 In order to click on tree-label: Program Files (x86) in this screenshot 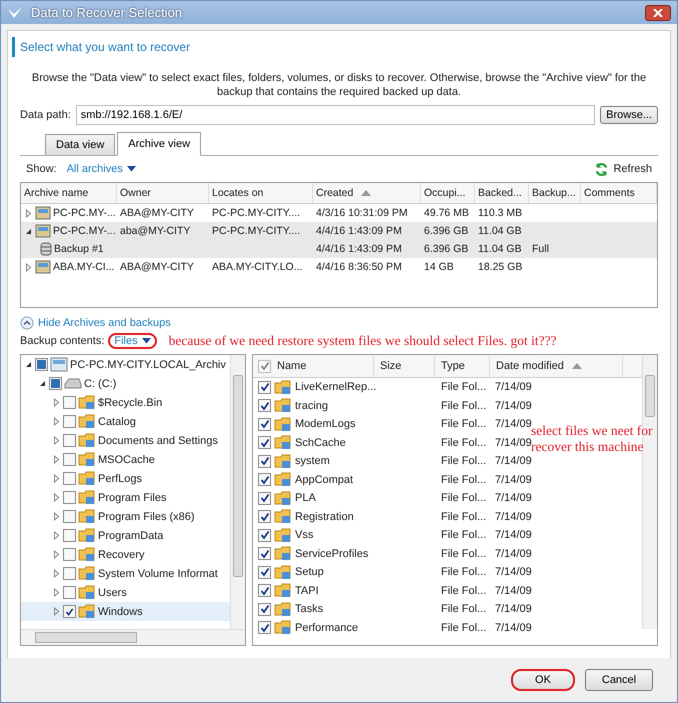, I will do `click(146, 516)`.